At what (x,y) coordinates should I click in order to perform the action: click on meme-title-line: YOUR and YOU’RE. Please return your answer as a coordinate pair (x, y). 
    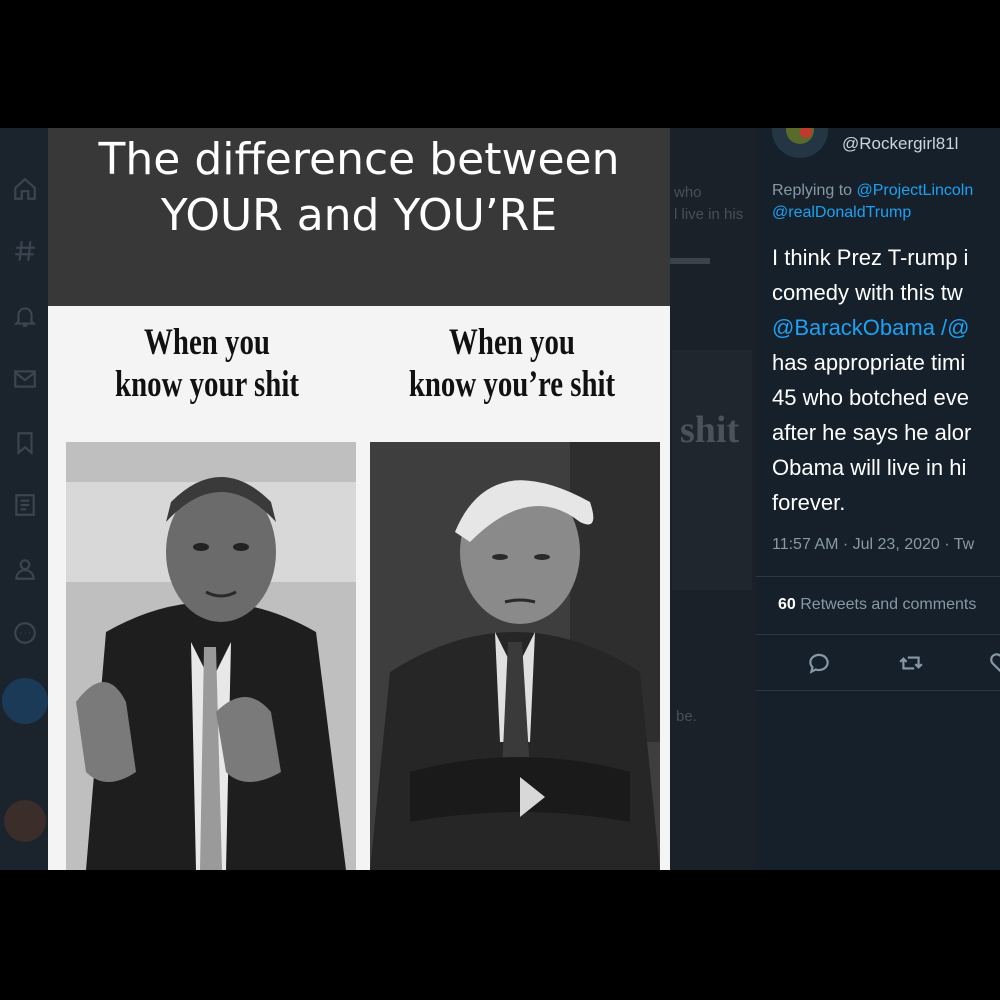
    Looking at the image, I should click on (359, 215).